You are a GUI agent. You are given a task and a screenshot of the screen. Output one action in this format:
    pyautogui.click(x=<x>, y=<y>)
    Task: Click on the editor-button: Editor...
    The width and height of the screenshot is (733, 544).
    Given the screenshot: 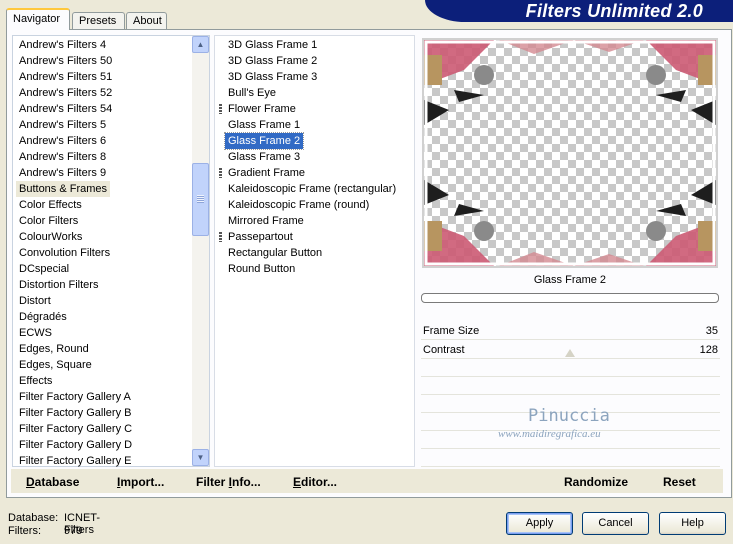 What is the action you would take?
    pyautogui.click(x=315, y=482)
    